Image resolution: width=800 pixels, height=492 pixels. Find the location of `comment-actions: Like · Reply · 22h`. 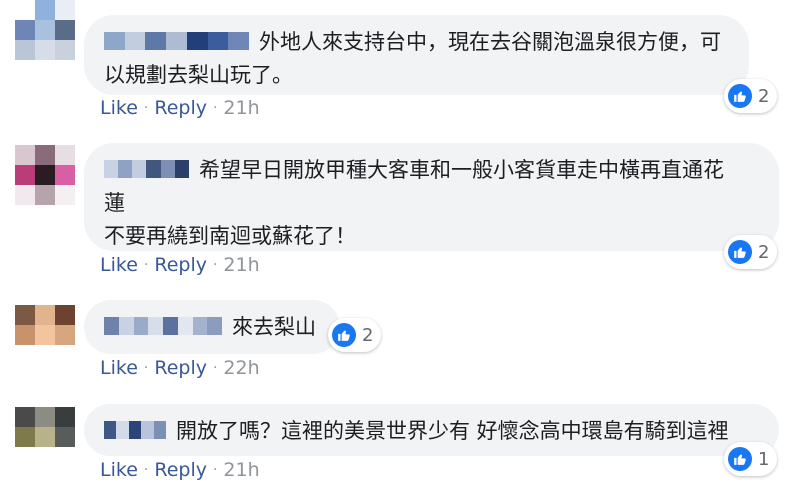

comment-actions: Like · Reply · 22h is located at coordinates (180, 368).